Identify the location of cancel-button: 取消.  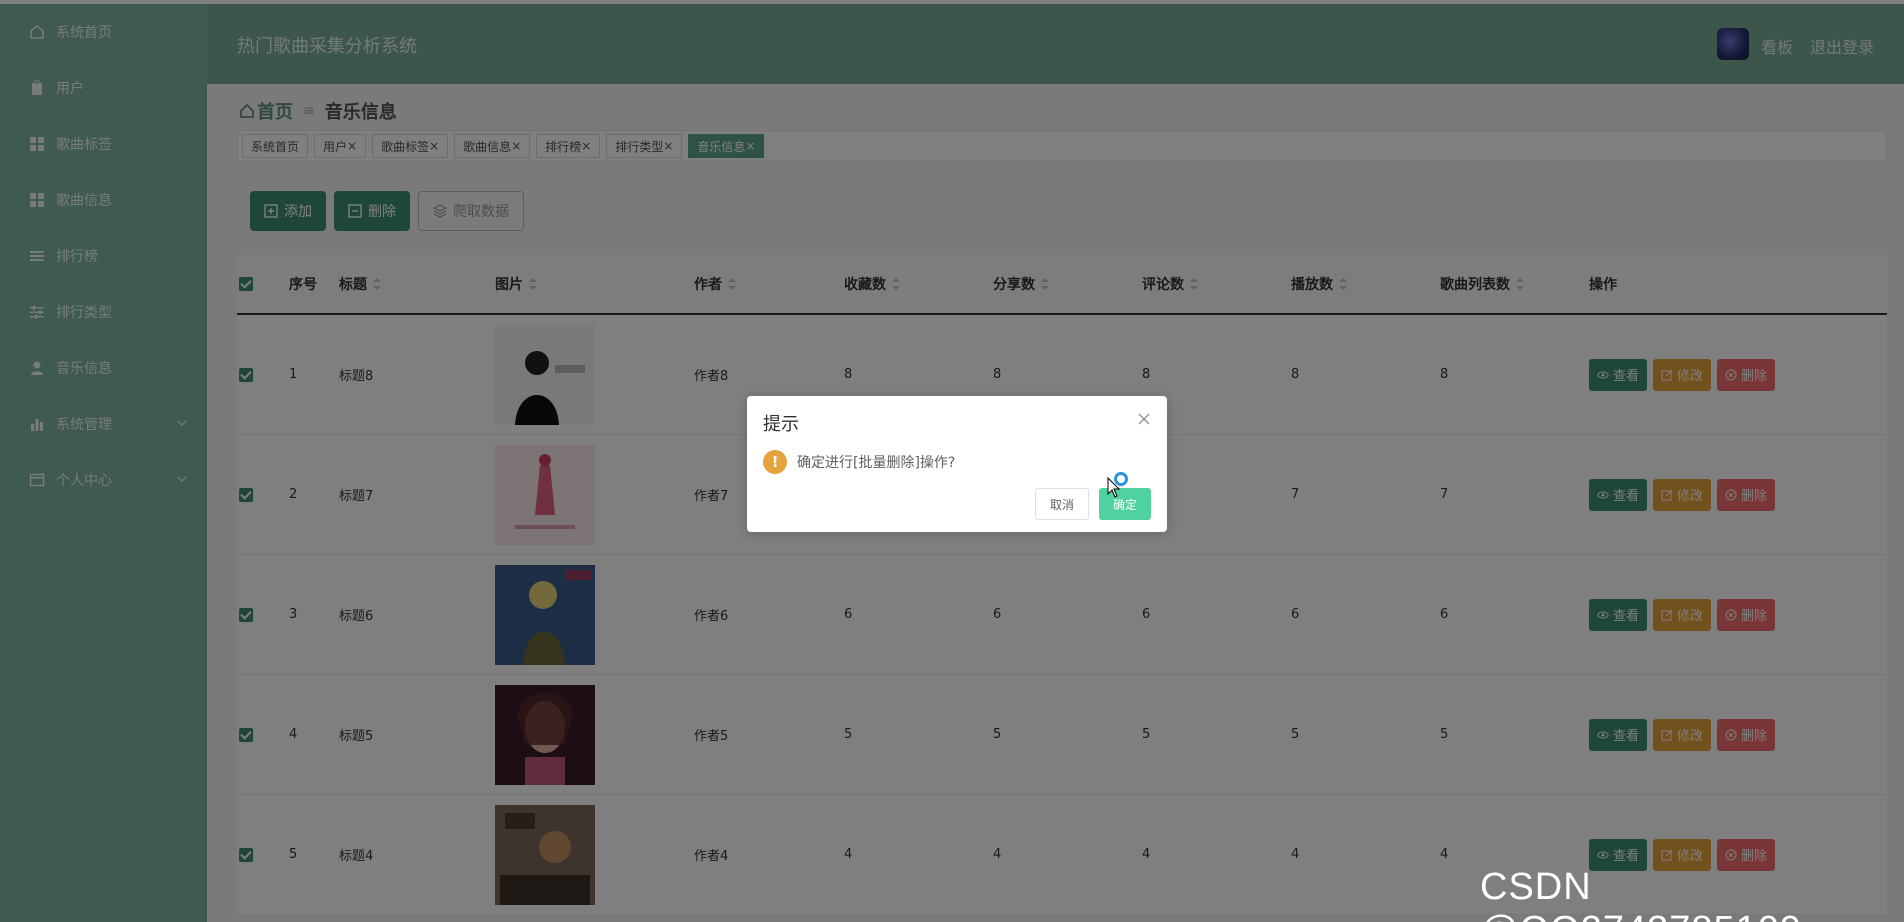
(1061, 504).